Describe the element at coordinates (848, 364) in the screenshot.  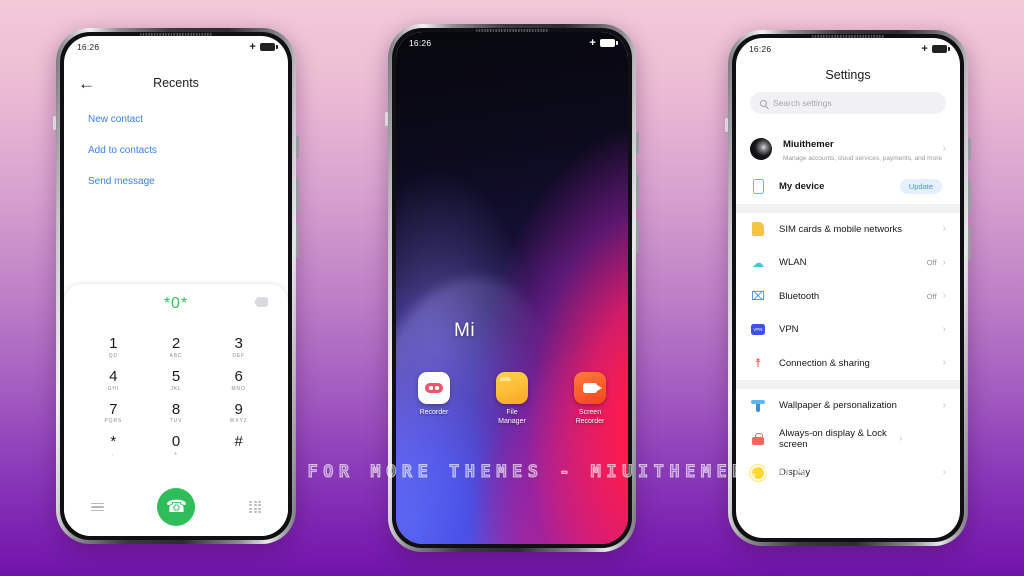
I see `settings-row-connection-sharing: ☨ Connection & sharing ›` at that location.